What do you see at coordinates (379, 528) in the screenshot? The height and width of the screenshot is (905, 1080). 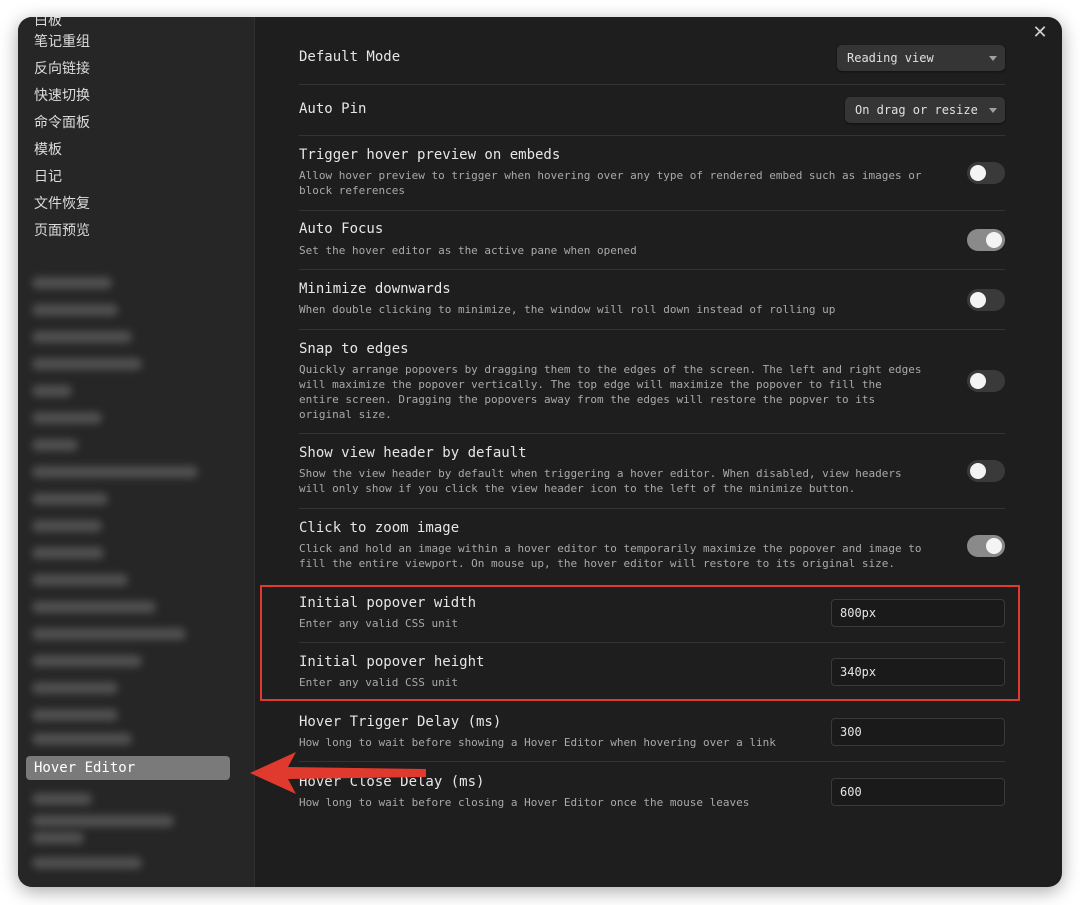 I see `setting-title: Click to zoom image` at bounding box center [379, 528].